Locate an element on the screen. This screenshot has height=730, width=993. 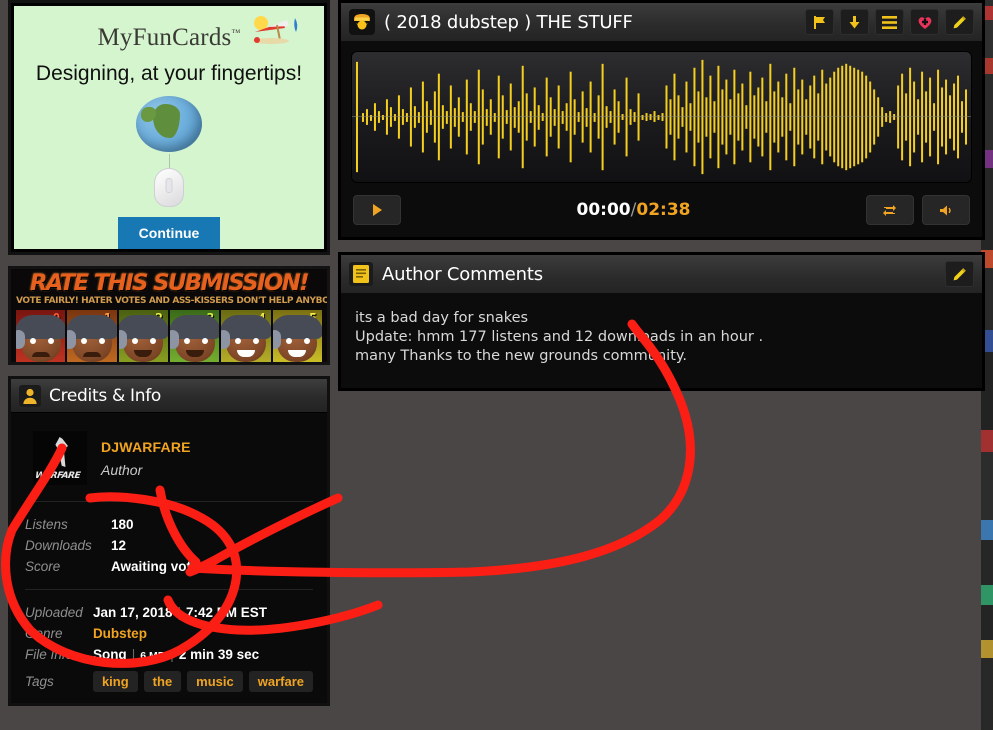
tag-chip: music is located at coordinates (215, 681).